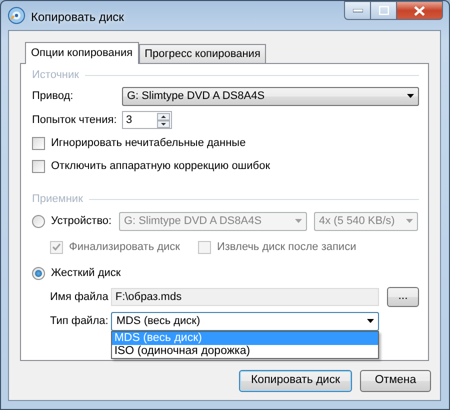 This screenshot has height=410, width=450. Describe the element at coordinates (270, 96) in the screenshot. I see `drive-dropdown: G: Slimtype DVD A DS8A4S` at that location.